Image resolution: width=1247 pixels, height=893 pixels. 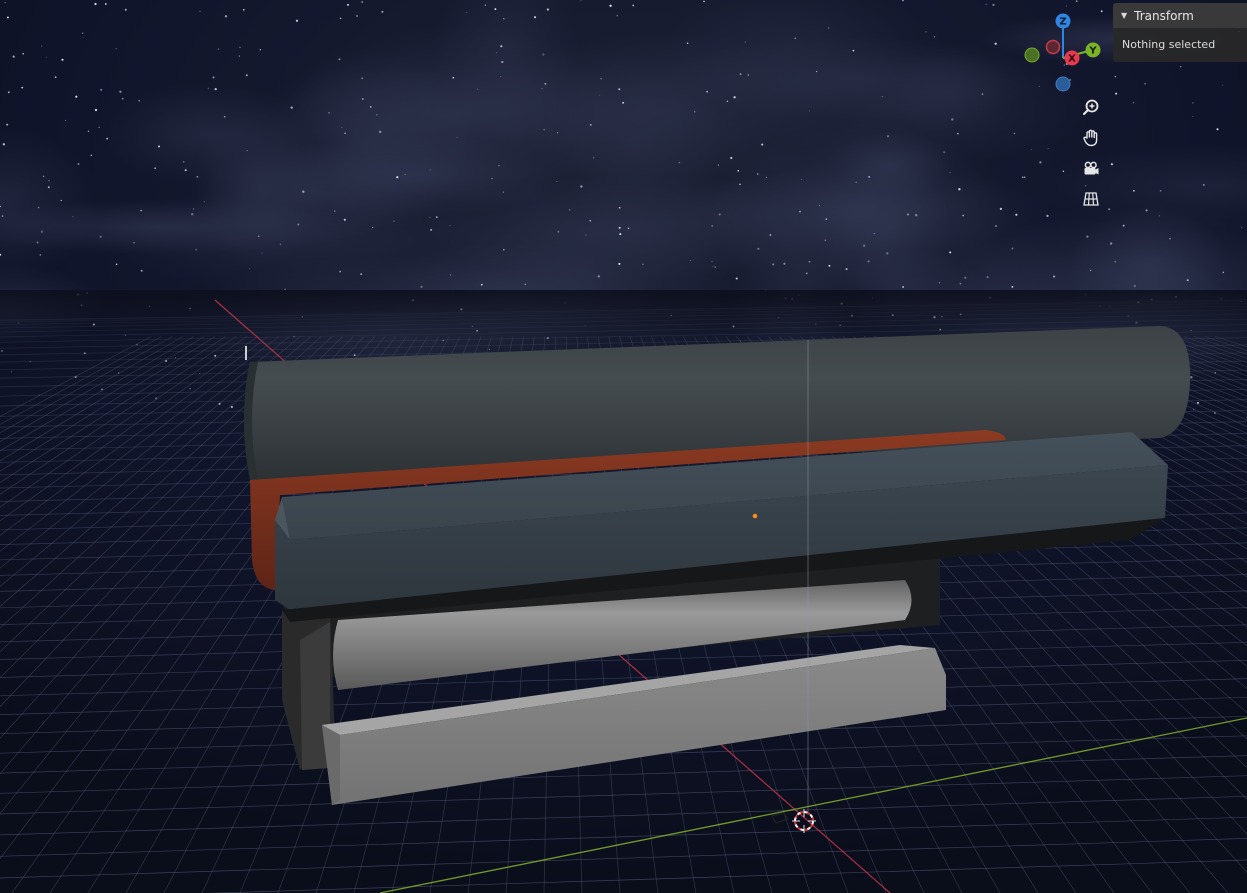 I want to click on navigation-gizmo: Z Y X, so click(x=1063, y=53).